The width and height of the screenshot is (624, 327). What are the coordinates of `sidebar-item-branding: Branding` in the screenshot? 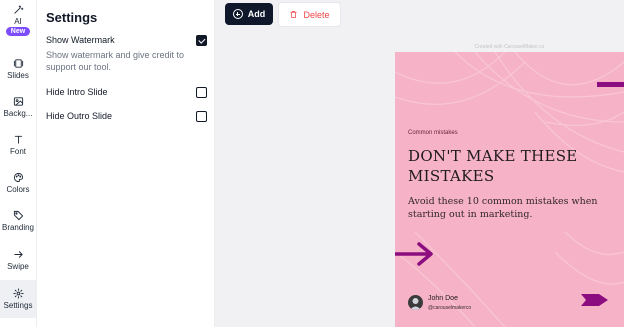 It's located at (18, 221).